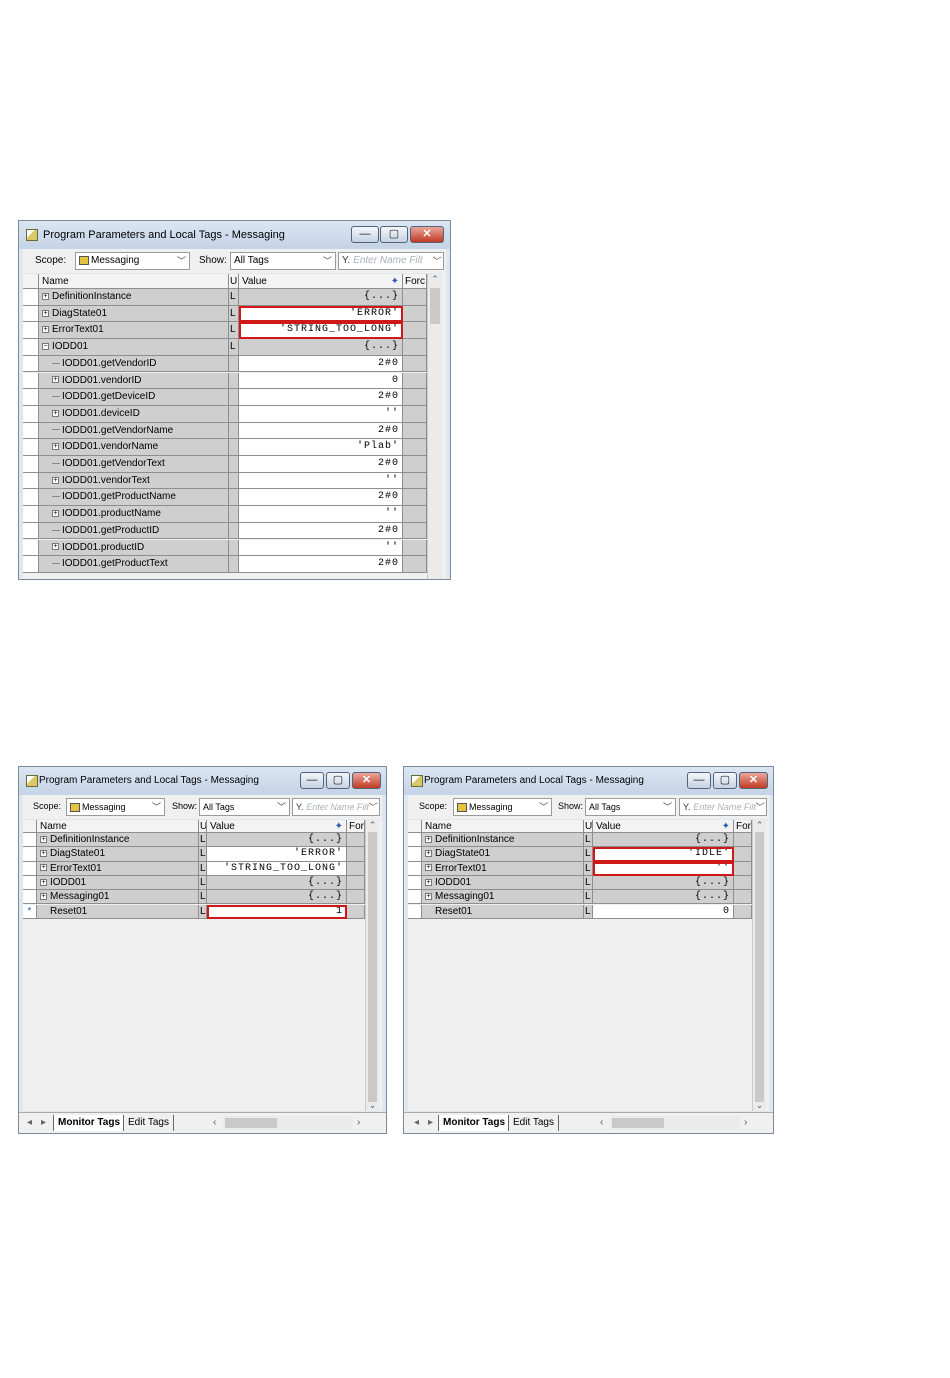 The image size is (950, 1378). What do you see at coordinates (225, 464) in the screenshot?
I see `table-row: IODD01.getVendorText 2#0` at bounding box center [225, 464].